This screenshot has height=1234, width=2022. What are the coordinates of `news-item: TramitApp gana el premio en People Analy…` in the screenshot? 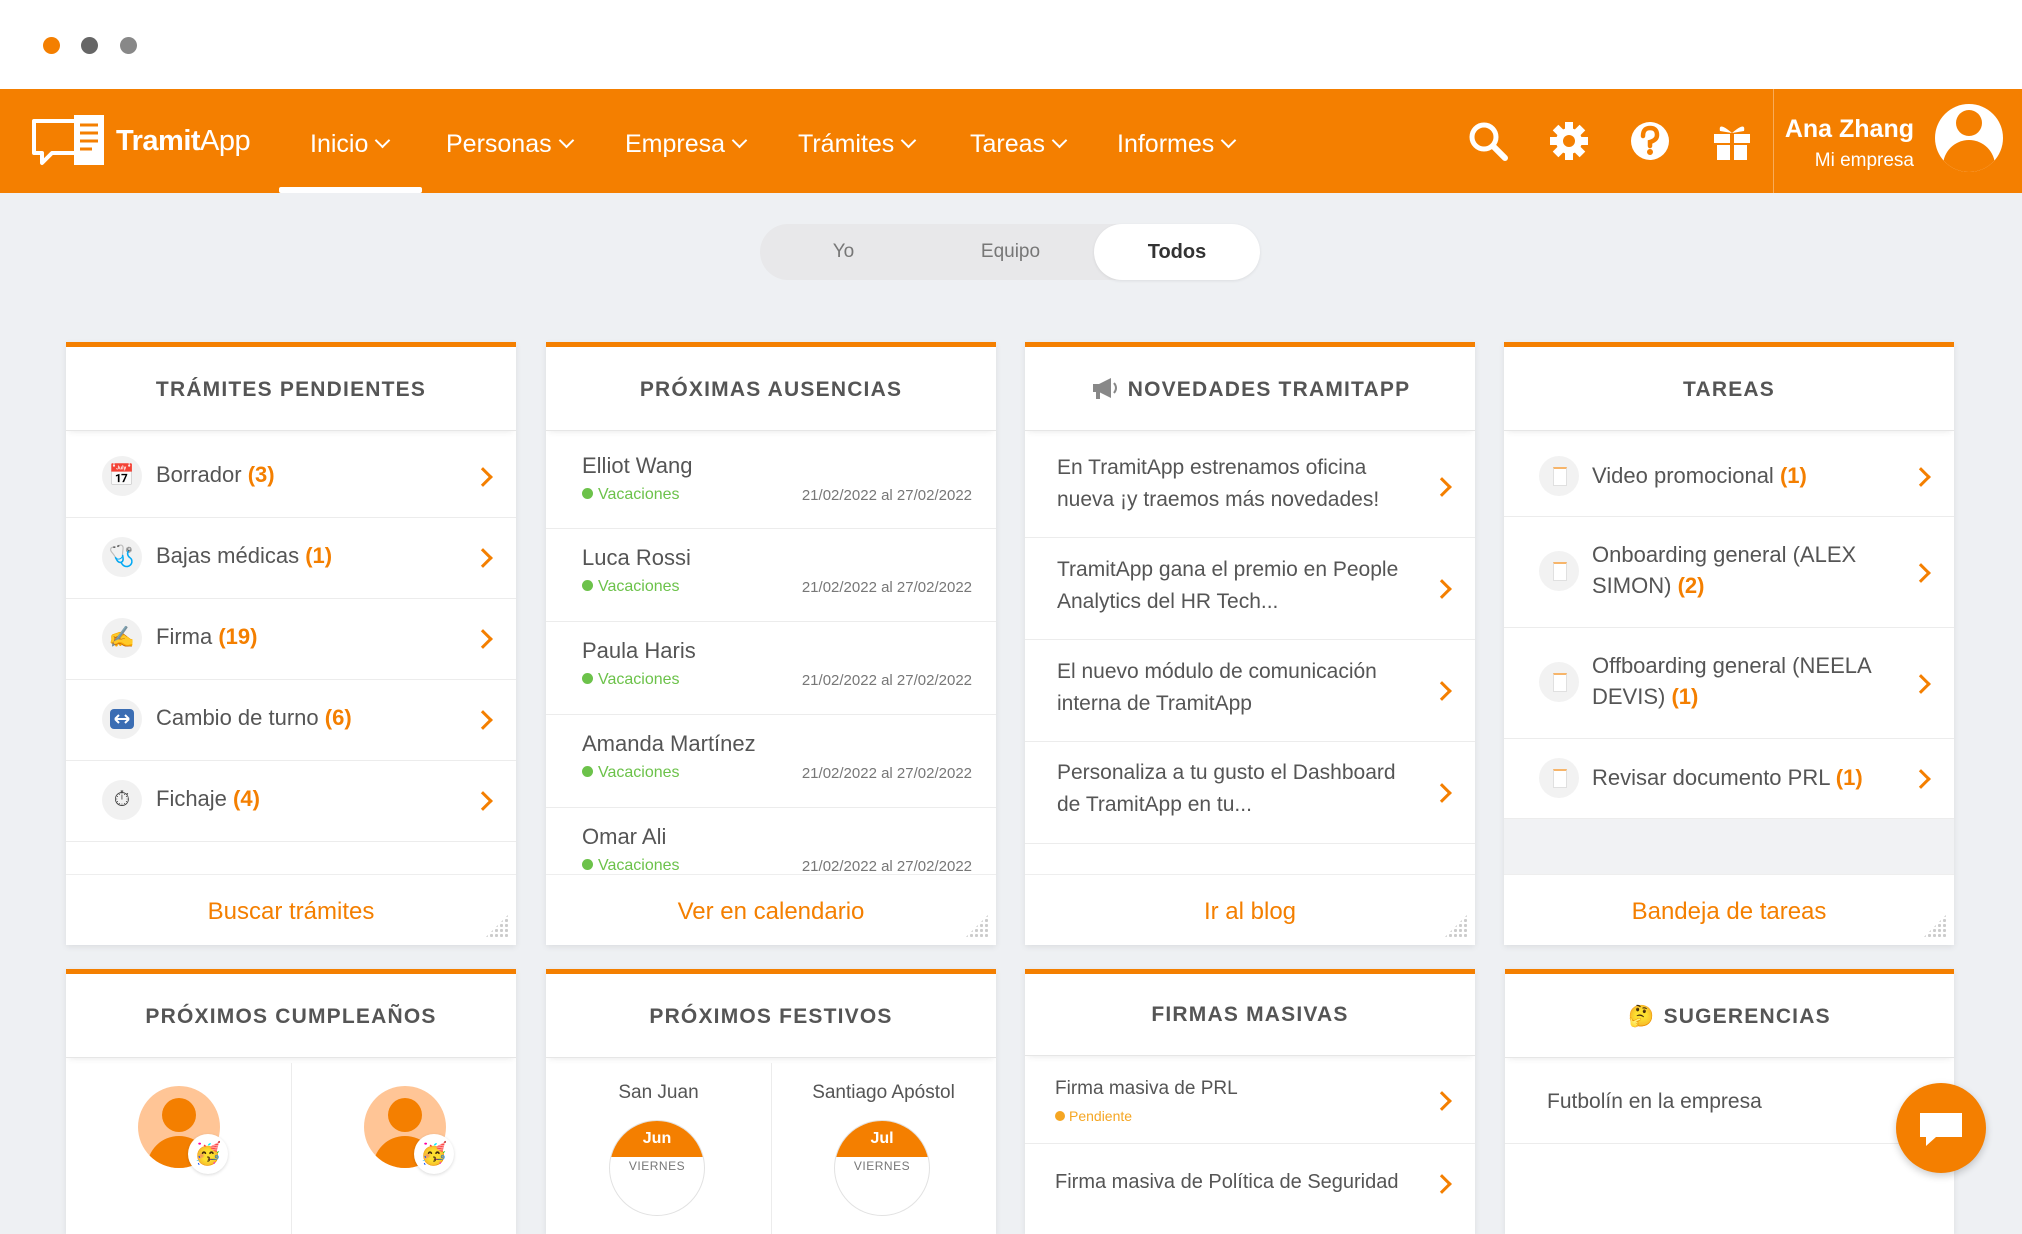 It's located at (1250, 588).